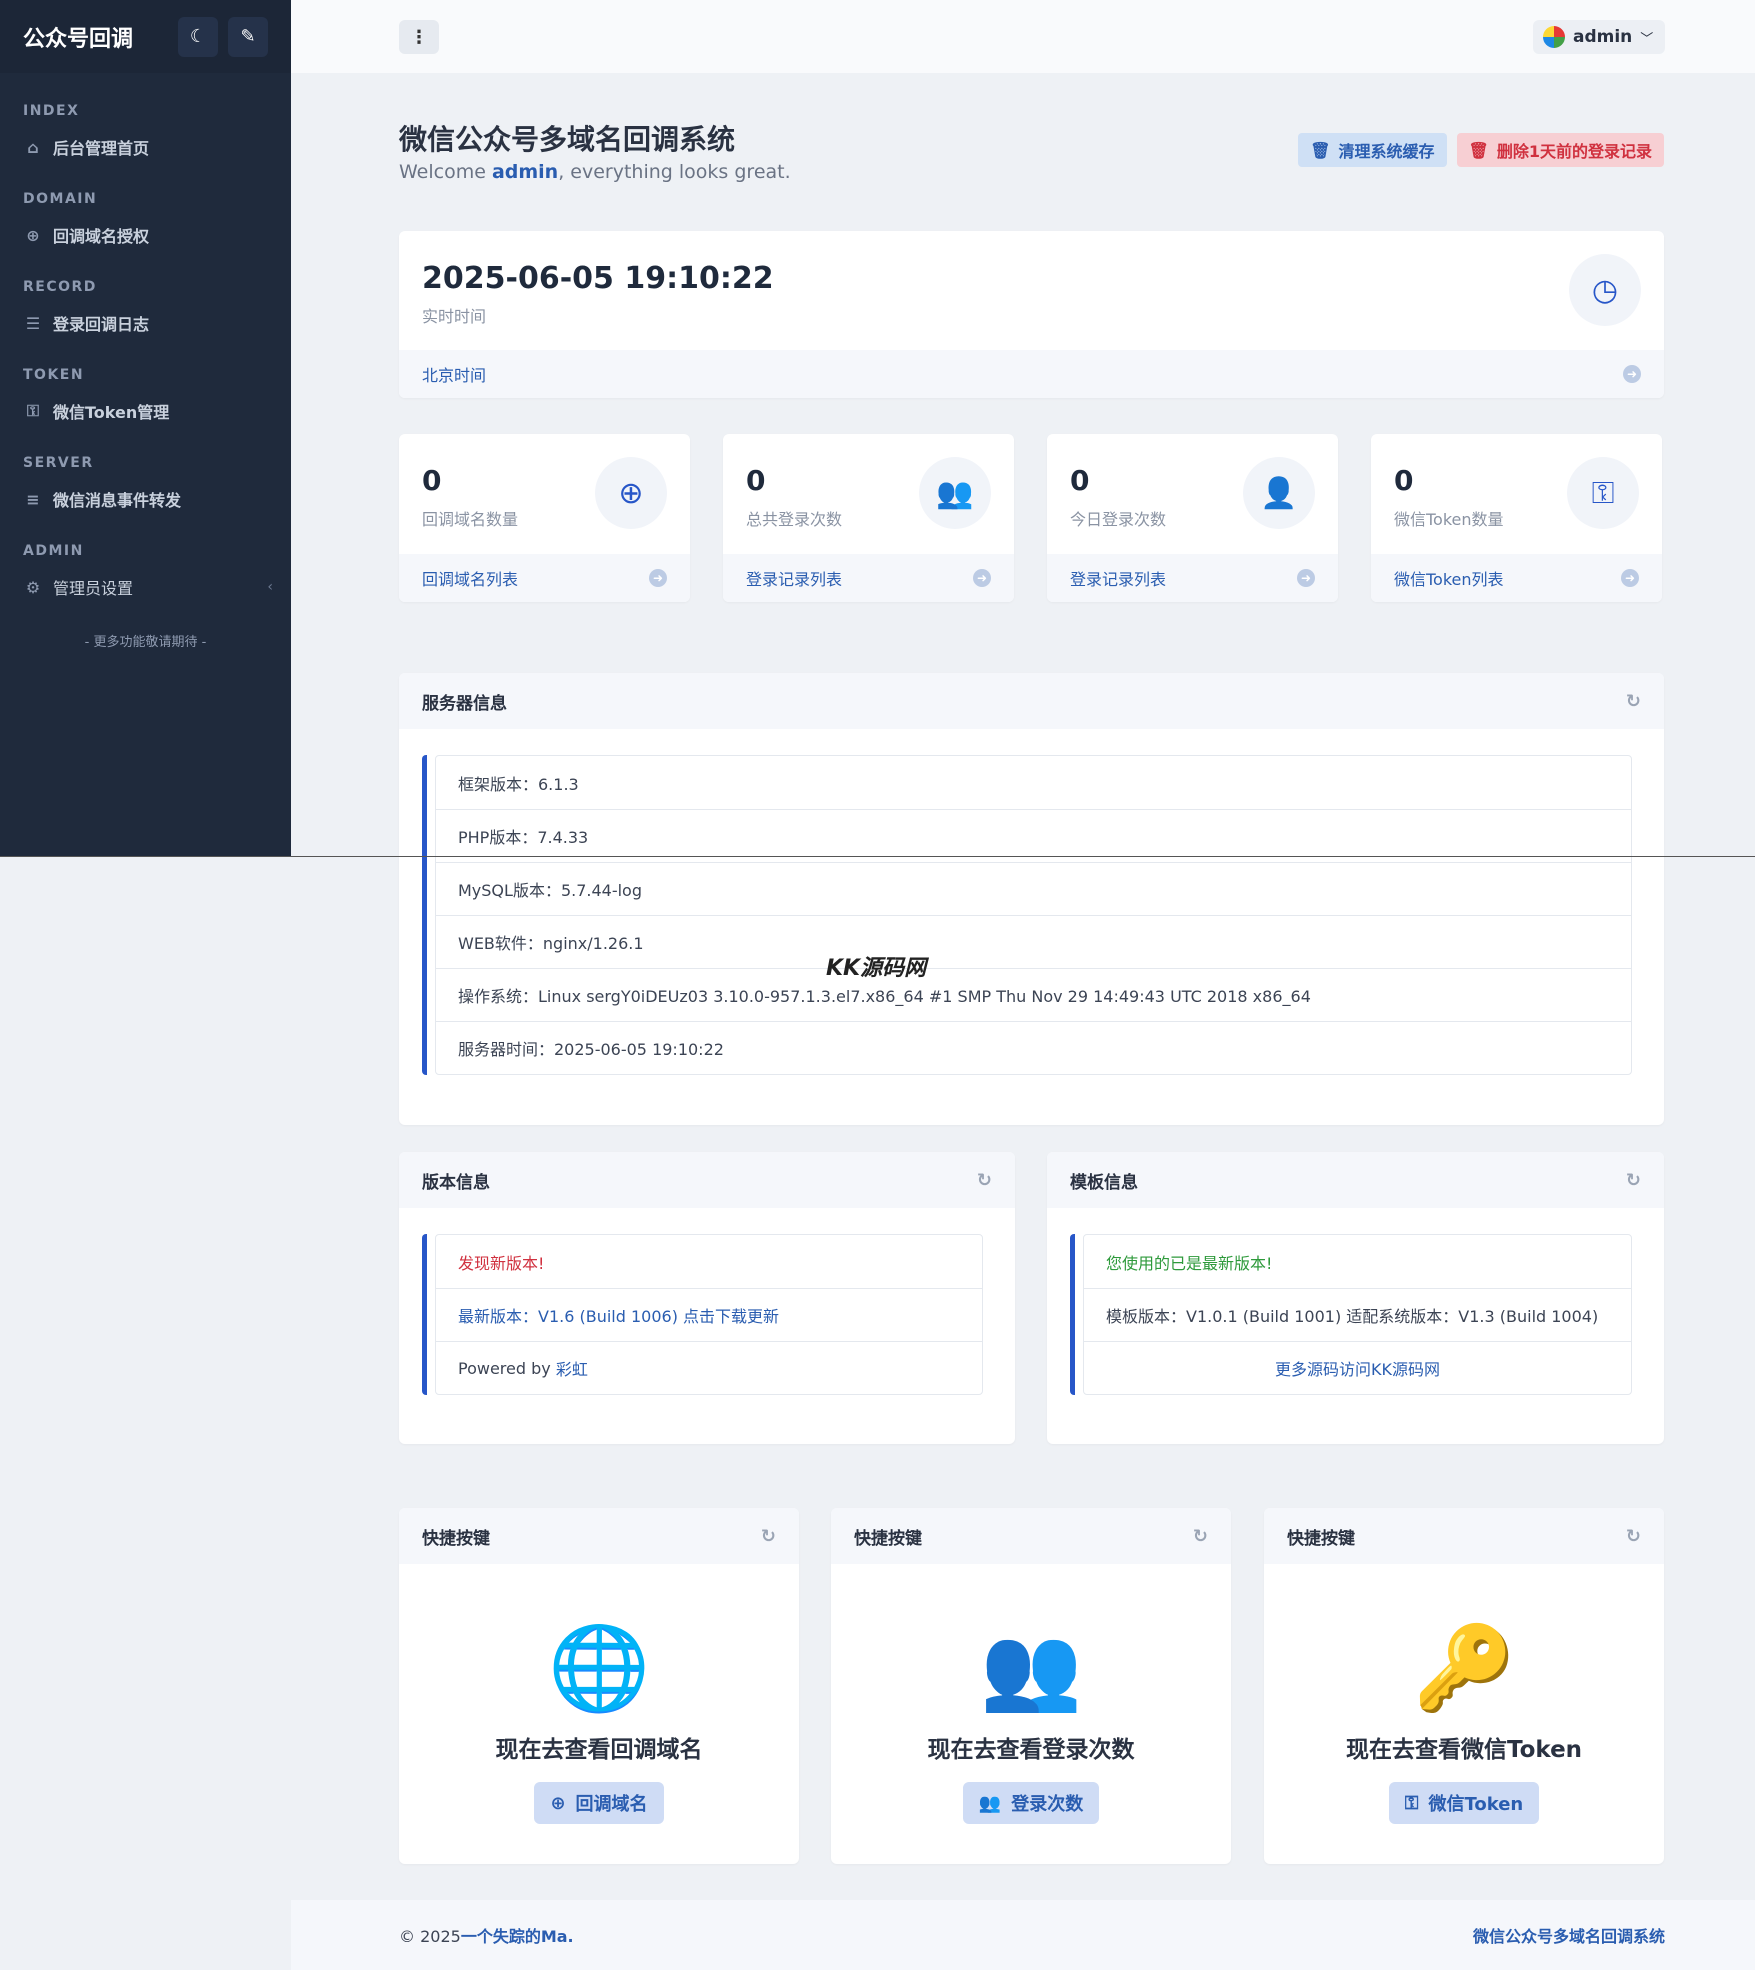 Image resolution: width=1755 pixels, height=1970 pixels. I want to click on welcome-user: admin, so click(525, 172).